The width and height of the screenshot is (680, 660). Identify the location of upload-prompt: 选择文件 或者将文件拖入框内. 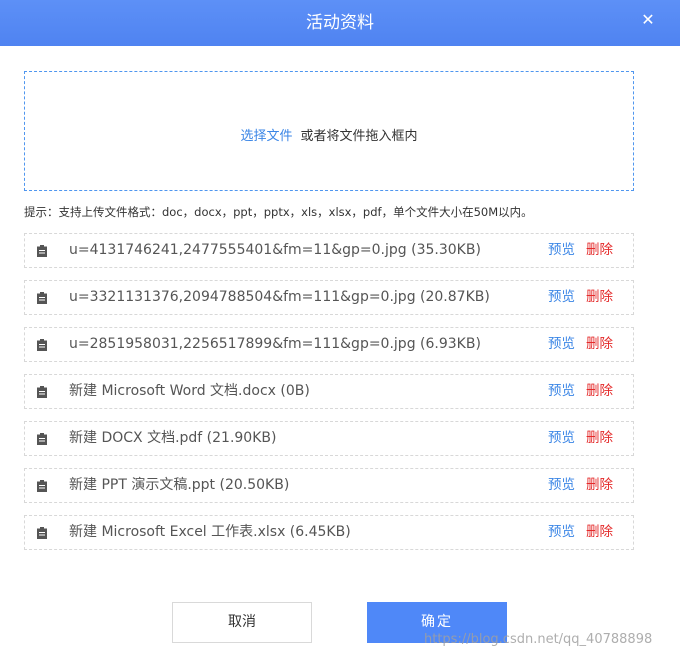
(329, 134).